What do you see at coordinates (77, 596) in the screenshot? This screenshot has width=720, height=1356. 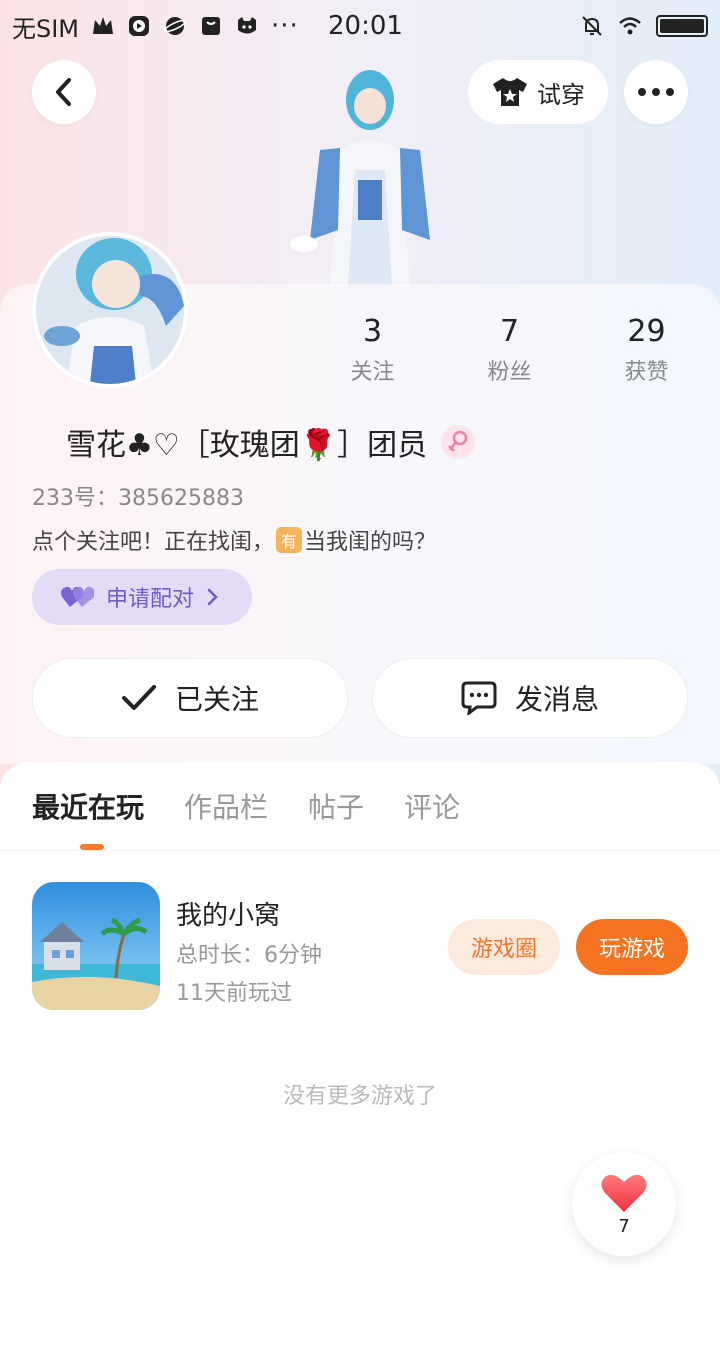 I see `double-heart-icon` at bounding box center [77, 596].